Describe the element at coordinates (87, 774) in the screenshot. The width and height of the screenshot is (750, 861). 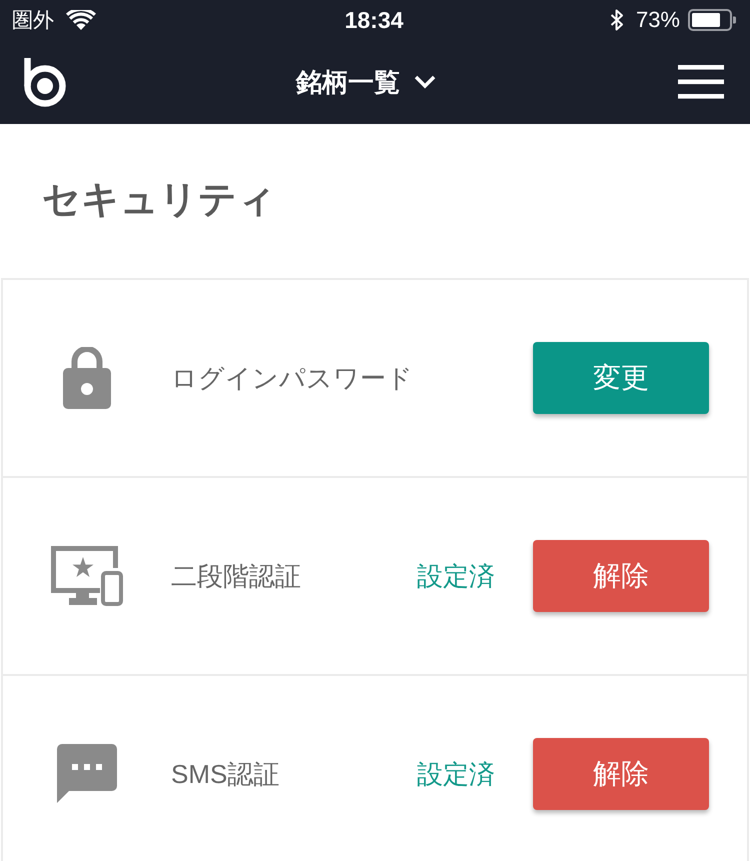
I see `chat-bubble-icon` at that location.